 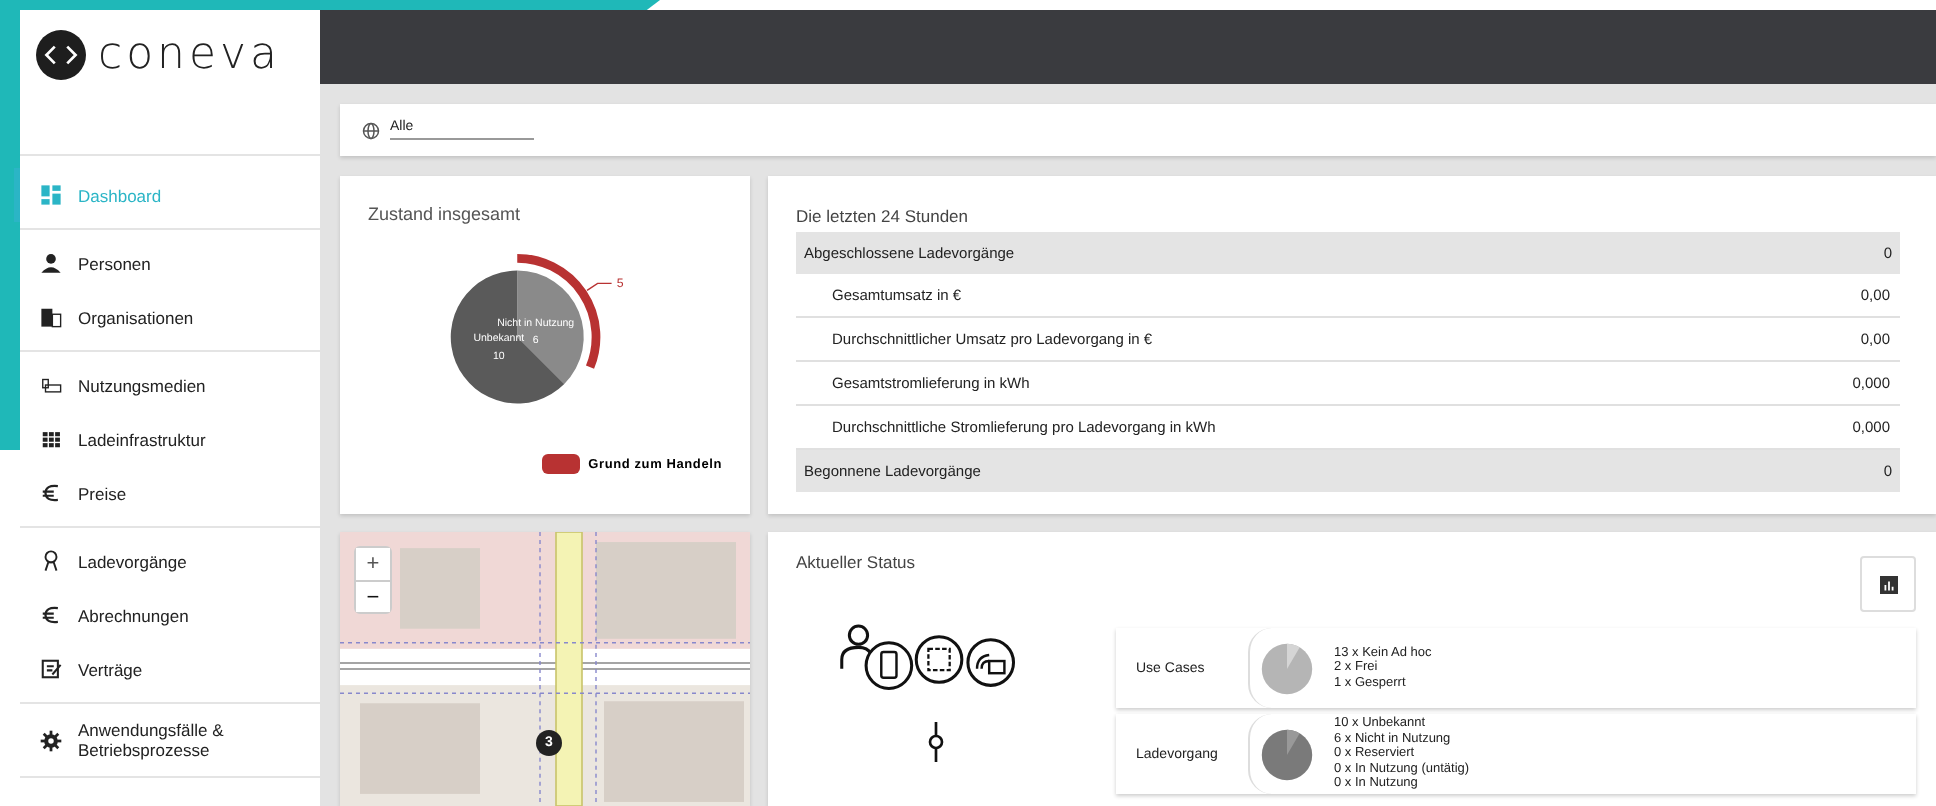 I want to click on connector-icon, so click(x=936, y=742).